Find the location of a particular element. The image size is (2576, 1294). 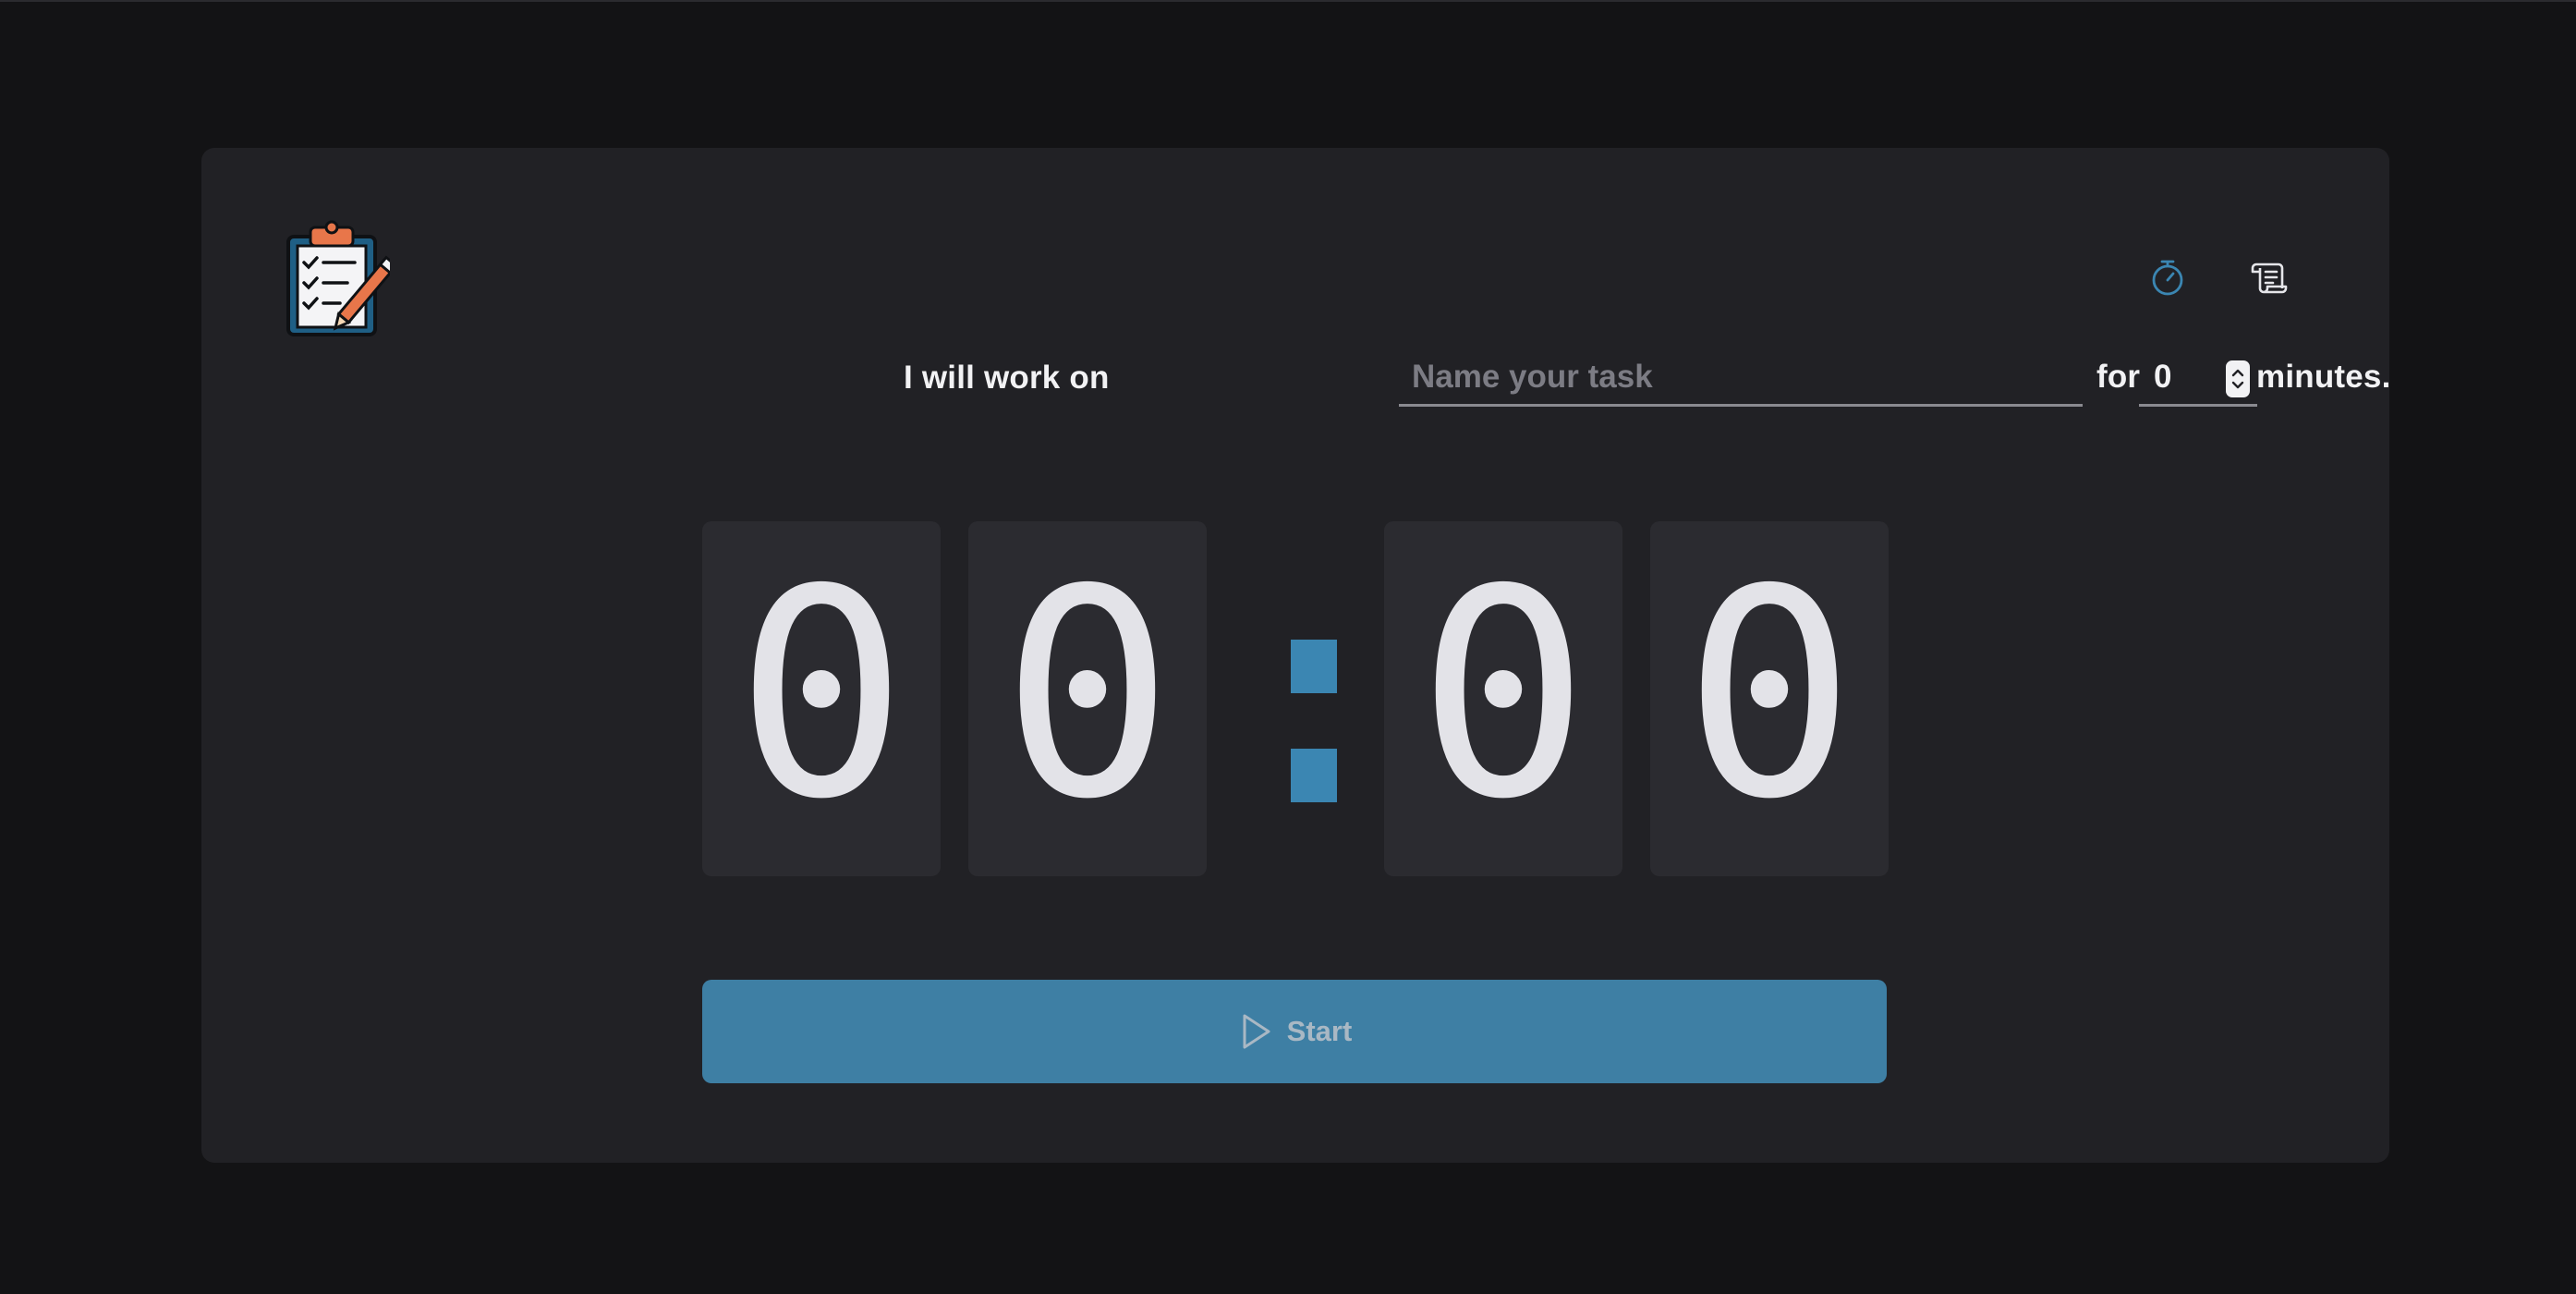

start-button: Start is located at coordinates (1294, 1031).